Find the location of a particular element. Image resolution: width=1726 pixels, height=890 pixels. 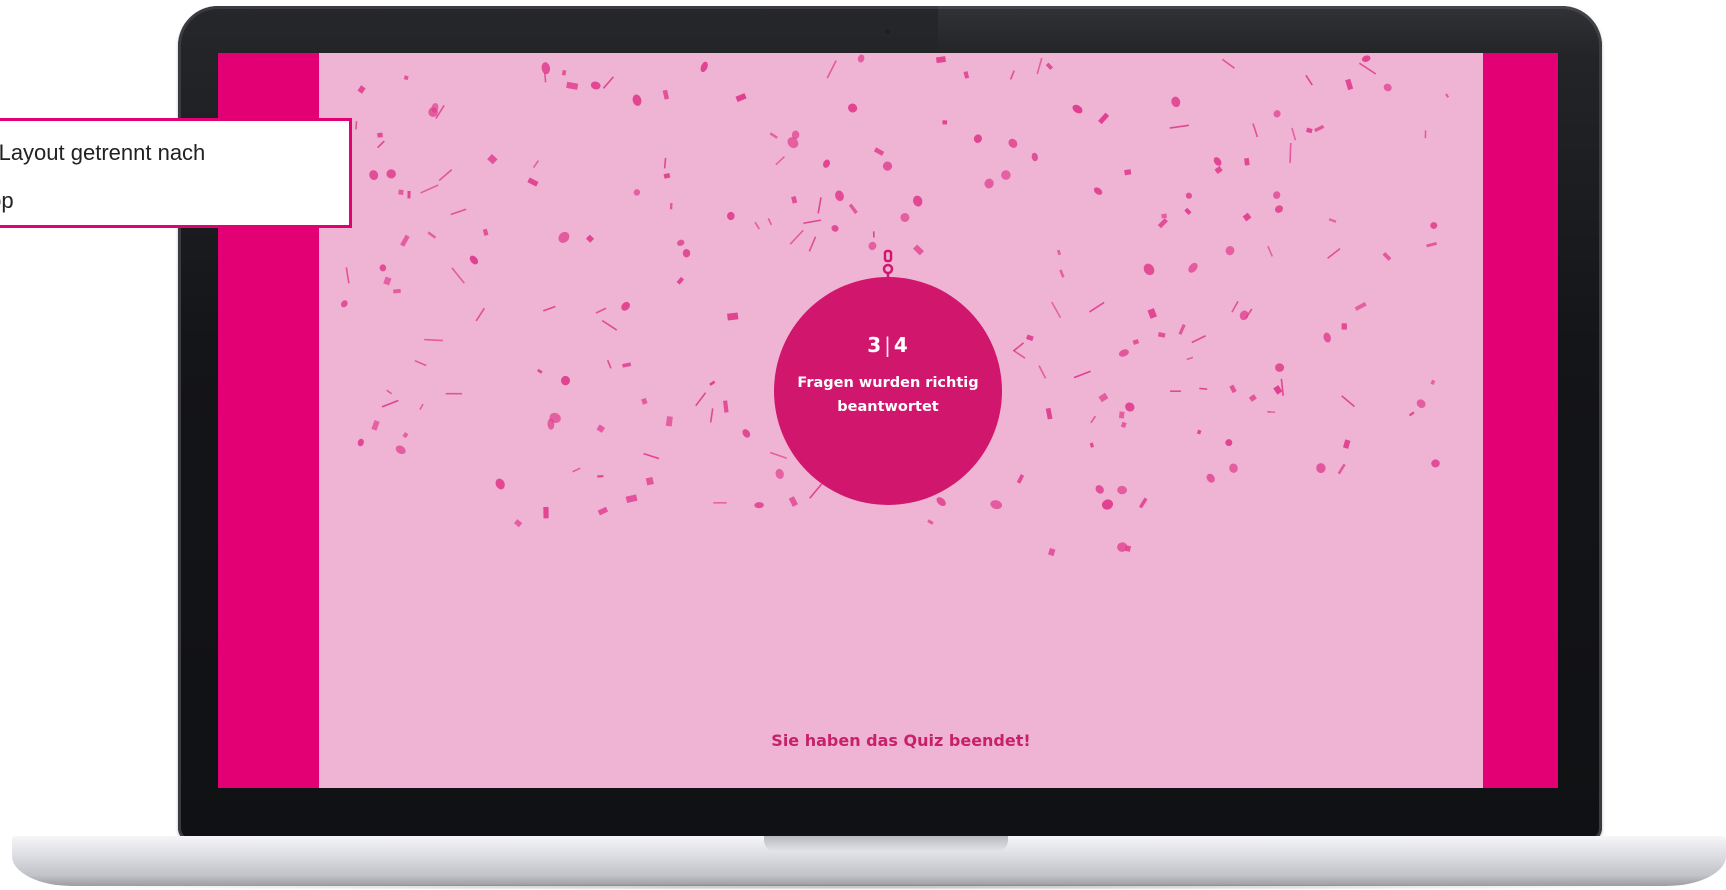

score-medal: 3 | 4 Fragen wurden richtig beantwortet is located at coordinates (888, 391).